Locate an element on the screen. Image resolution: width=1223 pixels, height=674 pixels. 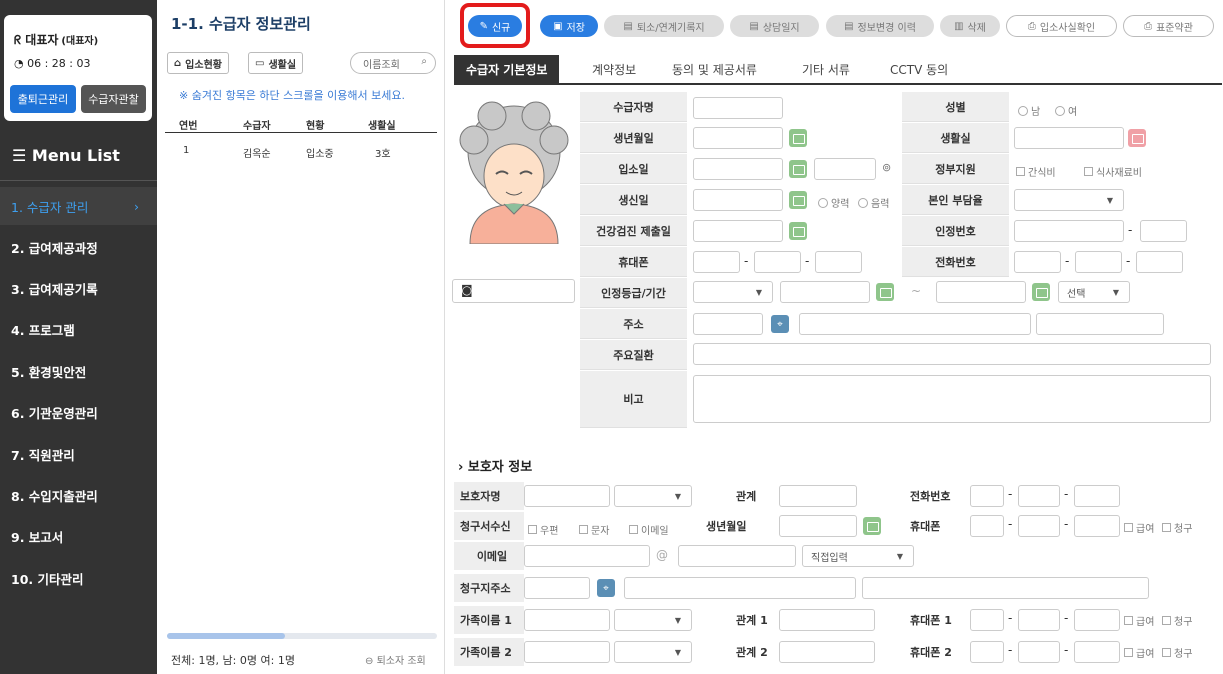
bill-address-input is located at coordinates (740, 588).